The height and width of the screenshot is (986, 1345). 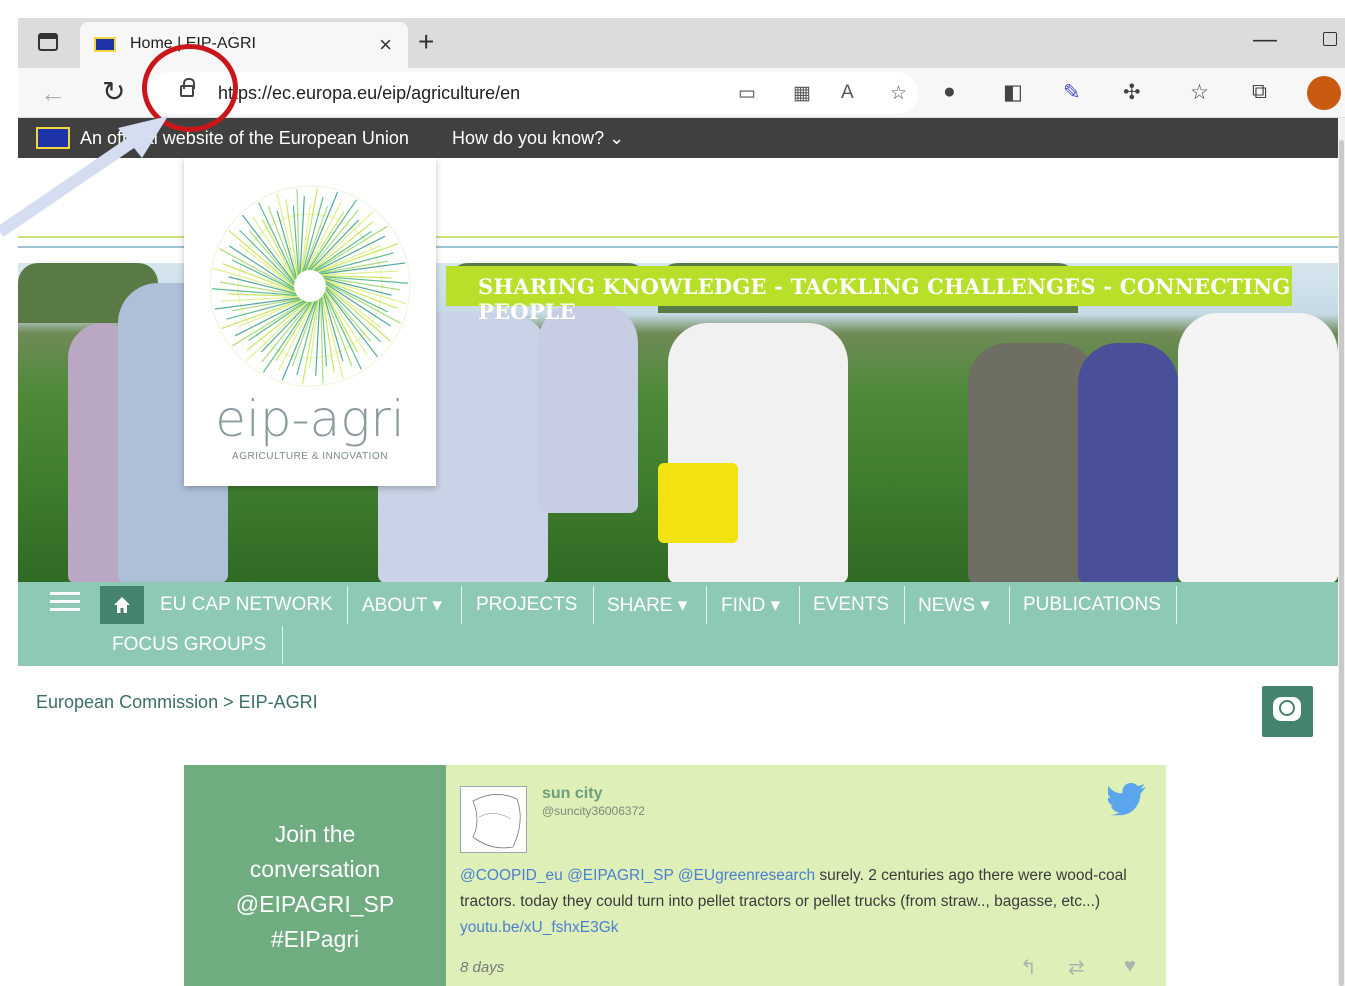 What do you see at coordinates (1092, 605) in the screenshot?
I see `nav-publications: PUBLICATIONS` at bounding box center [1092, 605].